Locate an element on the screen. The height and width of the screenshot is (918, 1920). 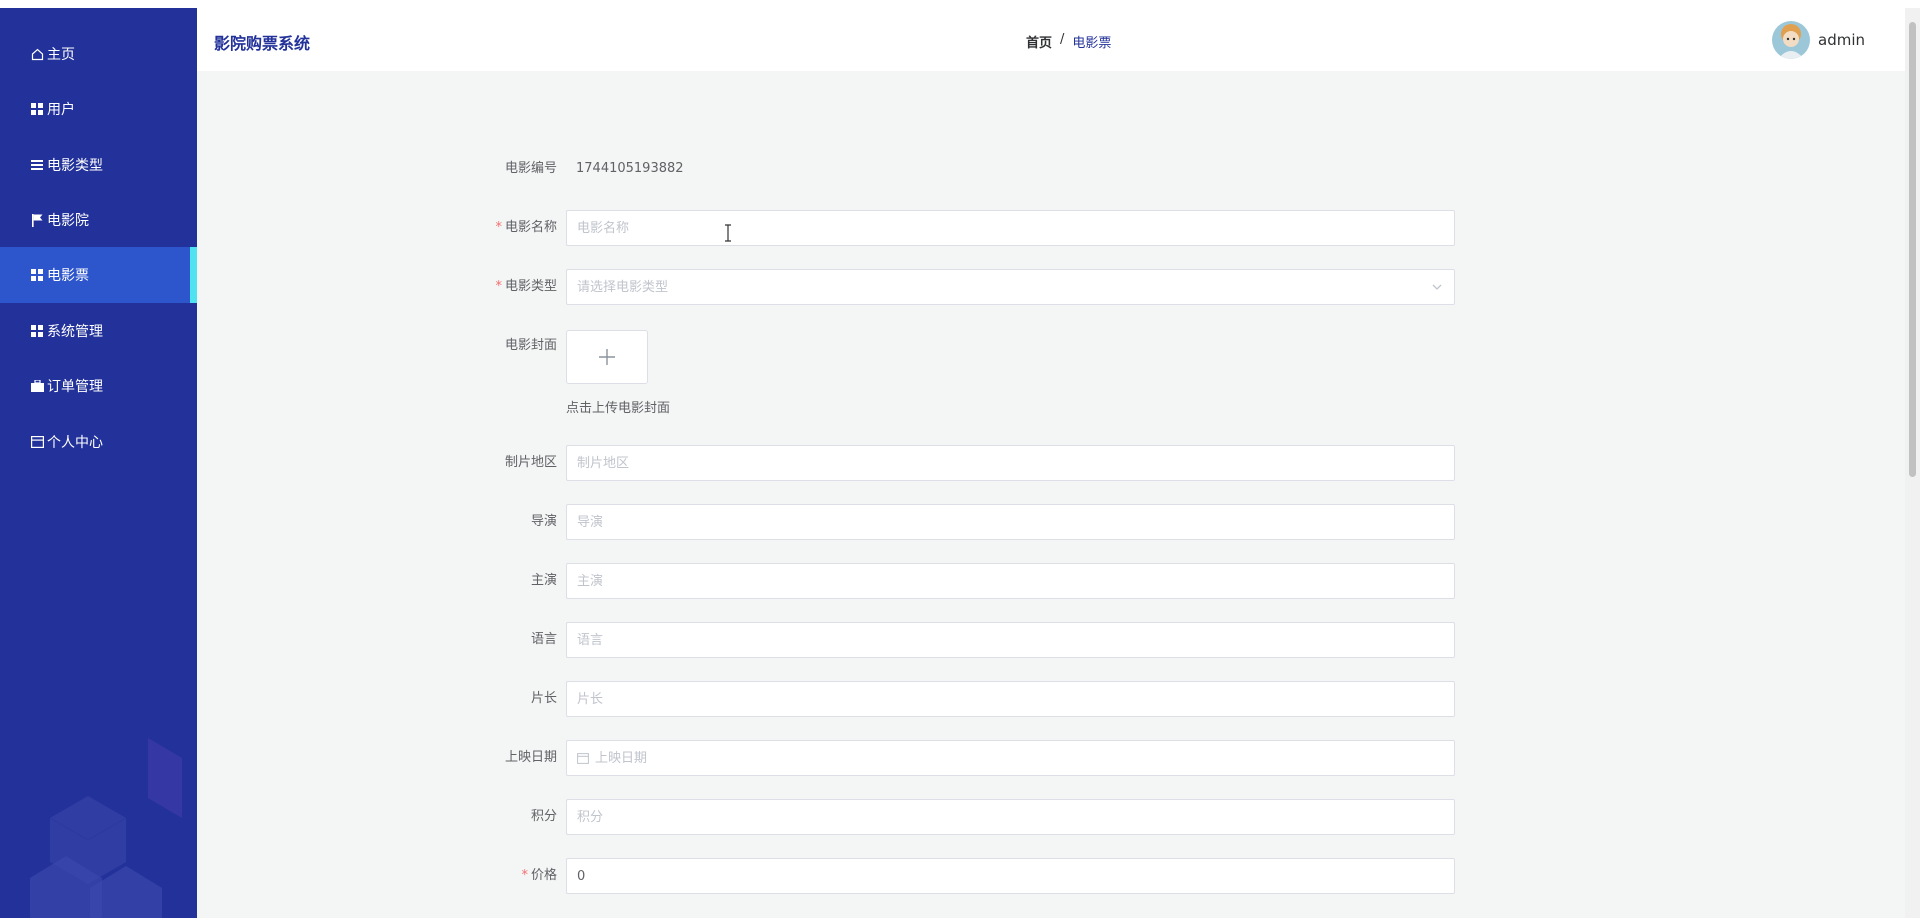
director-label: 导演 is located at coordinates (543, 521).